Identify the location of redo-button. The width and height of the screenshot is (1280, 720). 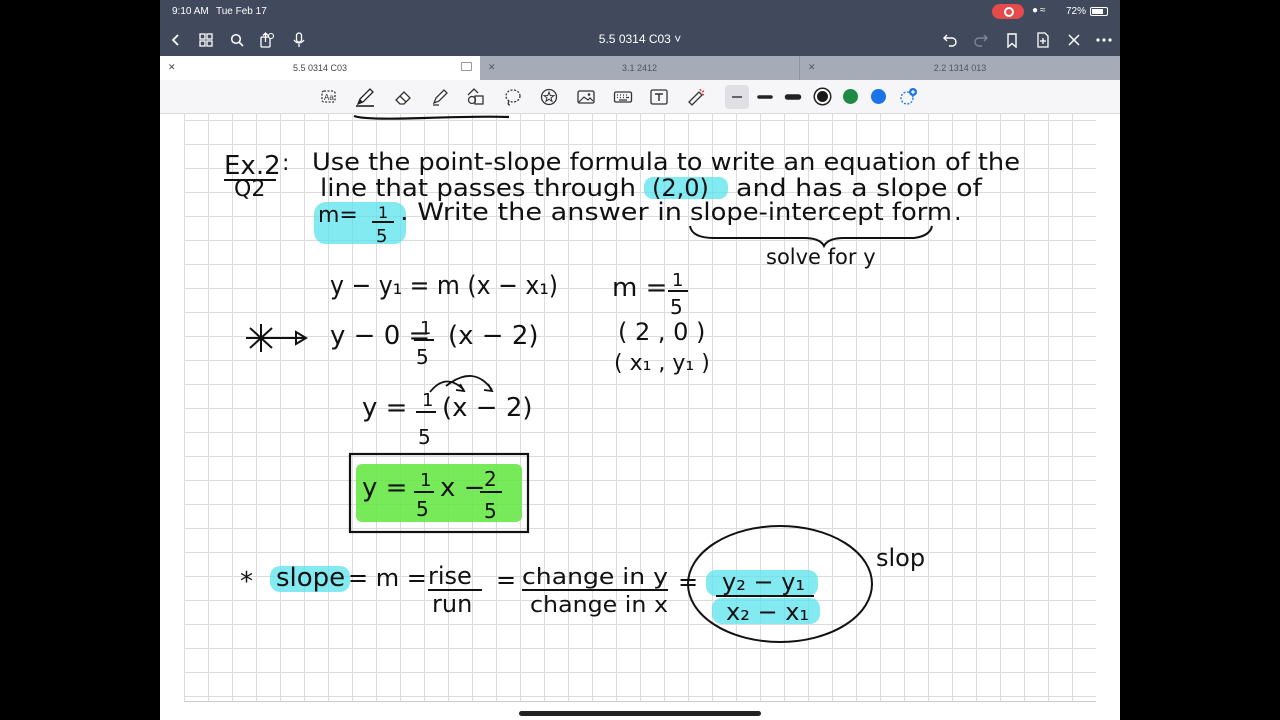
(981, 40).